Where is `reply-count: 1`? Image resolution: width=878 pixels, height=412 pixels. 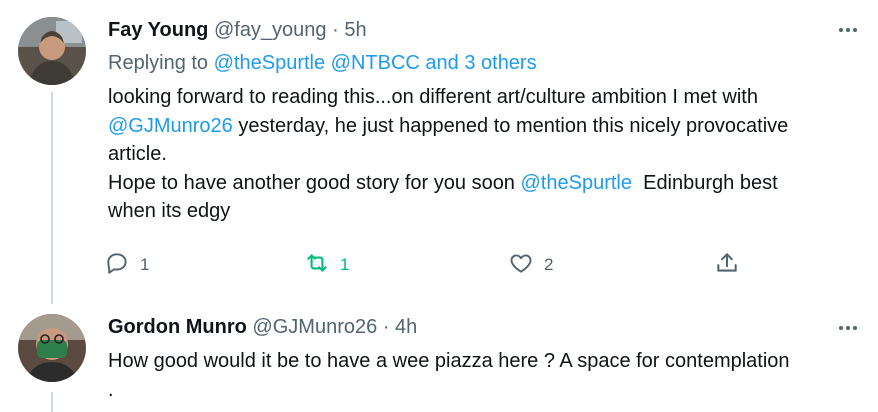 reply-count: 1 is located at coordinates (145, 264).